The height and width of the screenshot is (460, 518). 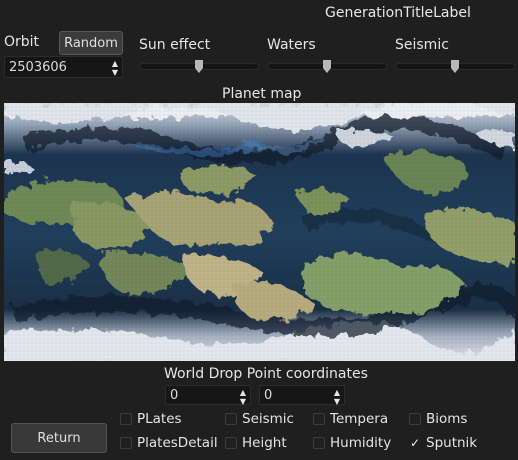 What do you see at coordinates (22, 42) in the screenshot?
I see `orbit-label: Orbit` at bounding box center [22, 42].